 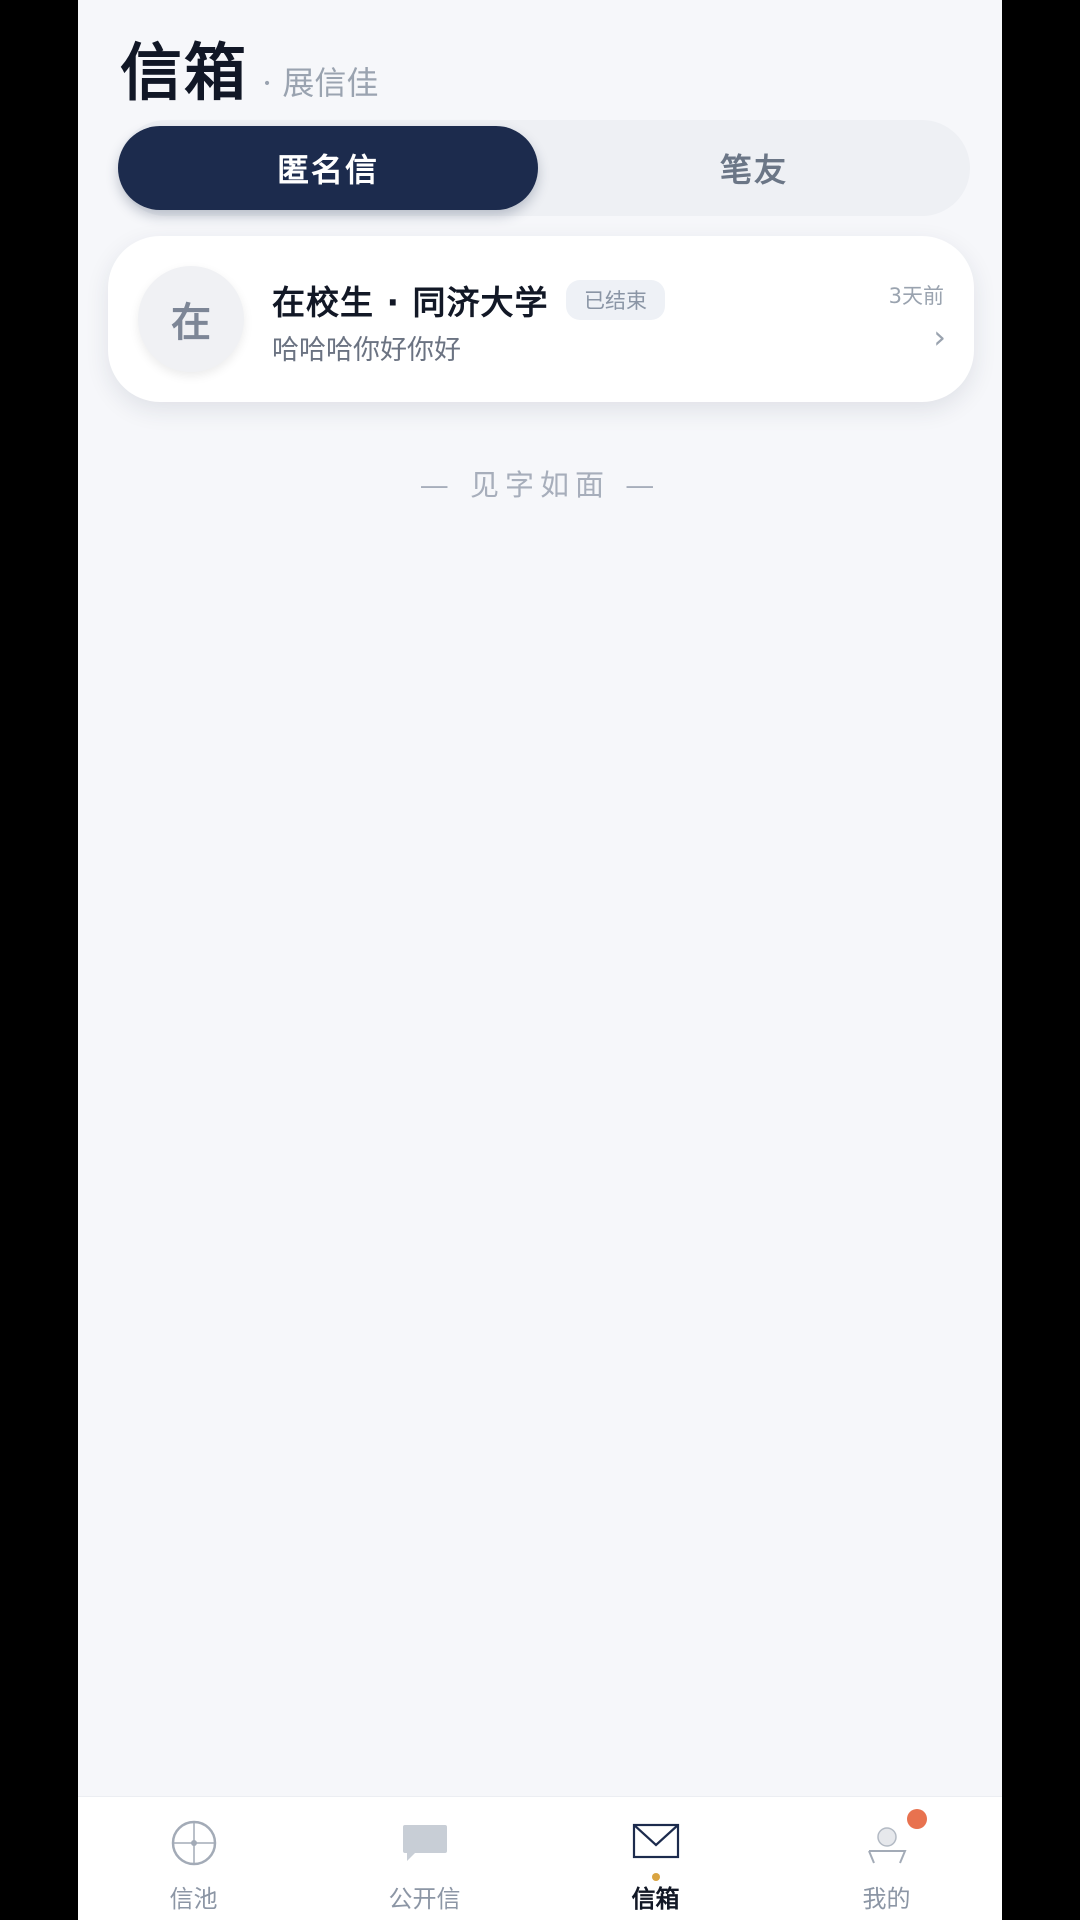 I want to click on nav-item-profile: 我的, so click(x=886, y=1858).